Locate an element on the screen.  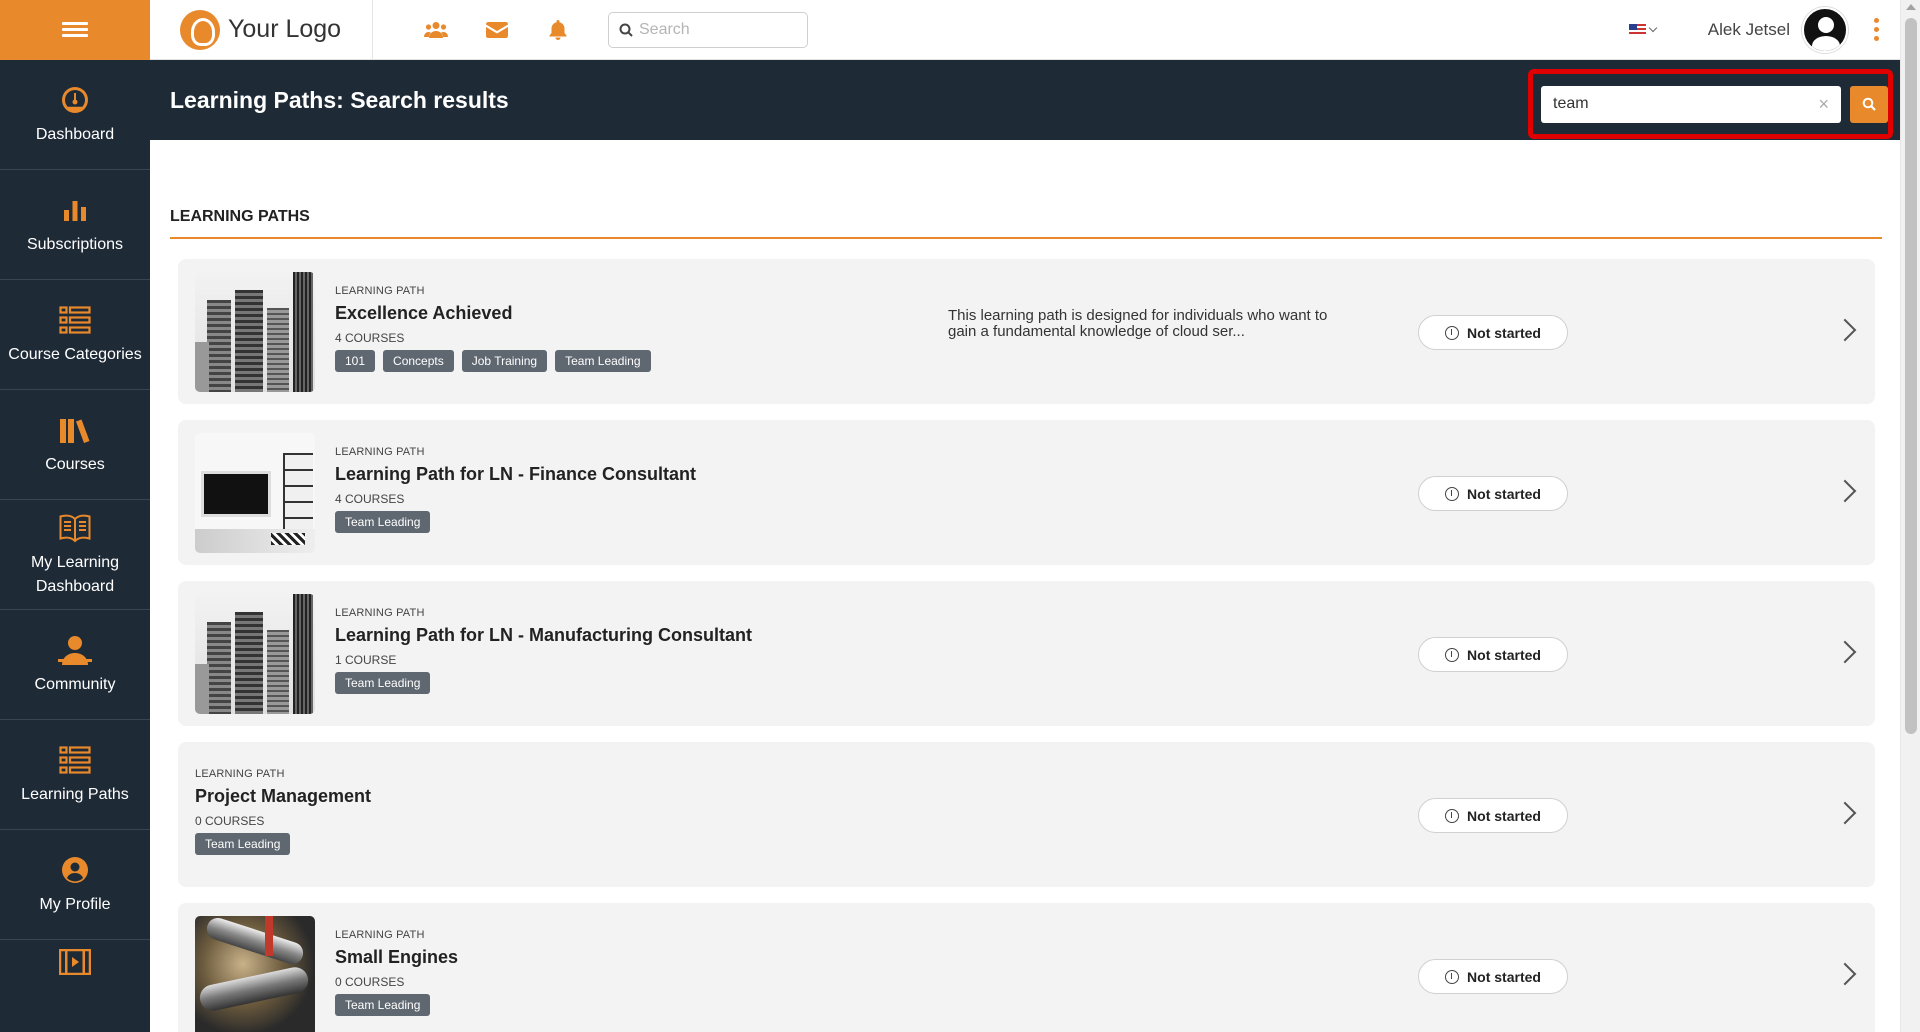
bar-chart-icon is located at coordinates (75, 210).